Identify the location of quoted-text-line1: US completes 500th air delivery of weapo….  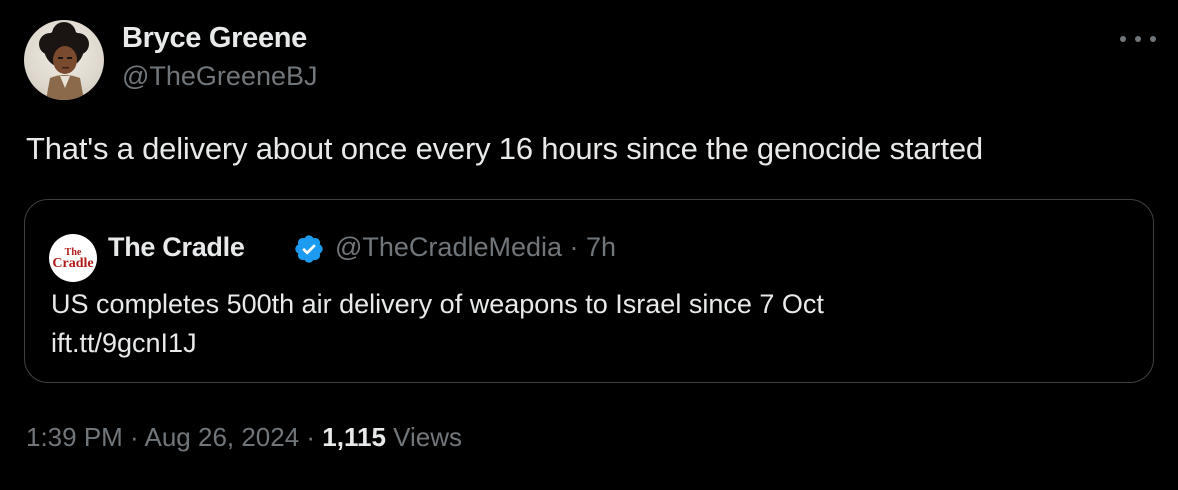
(437, 304).